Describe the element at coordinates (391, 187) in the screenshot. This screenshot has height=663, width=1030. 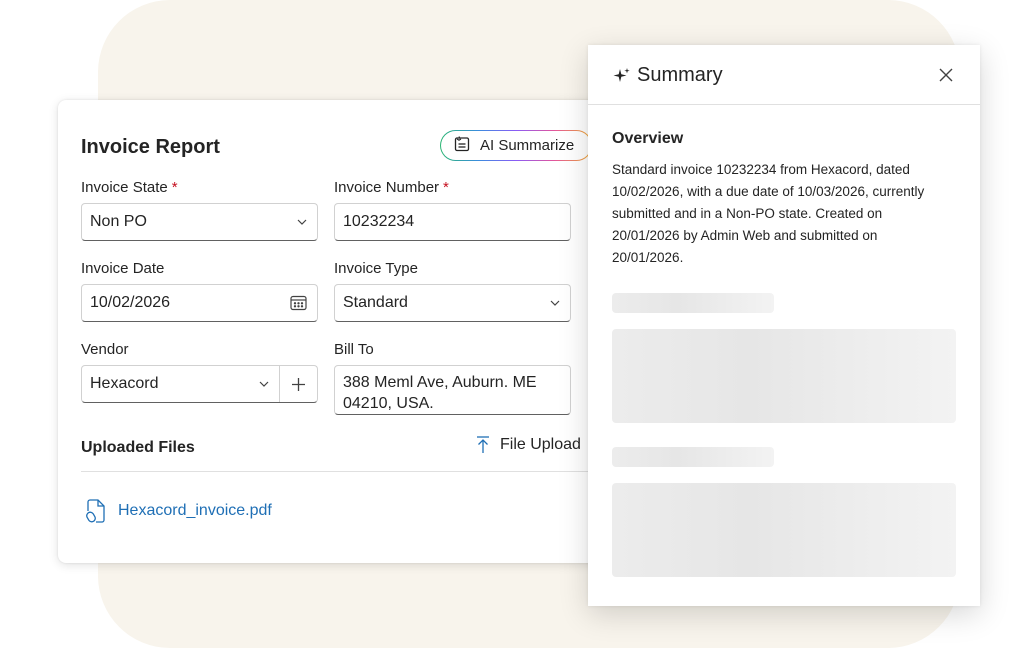
I see `invoice-number-label: Invoice Number *` at that location.